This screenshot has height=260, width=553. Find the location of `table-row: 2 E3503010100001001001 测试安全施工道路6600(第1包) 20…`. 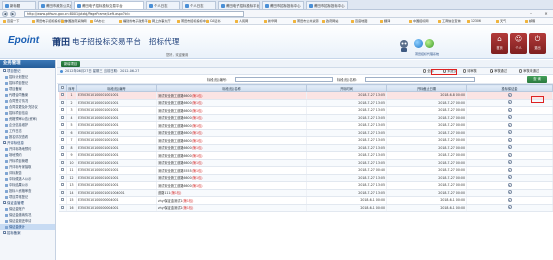

table-row: 2 E3503010100001001001 测试安全施工道路6600(第1包) 20… is located at coordinates (305, 103).